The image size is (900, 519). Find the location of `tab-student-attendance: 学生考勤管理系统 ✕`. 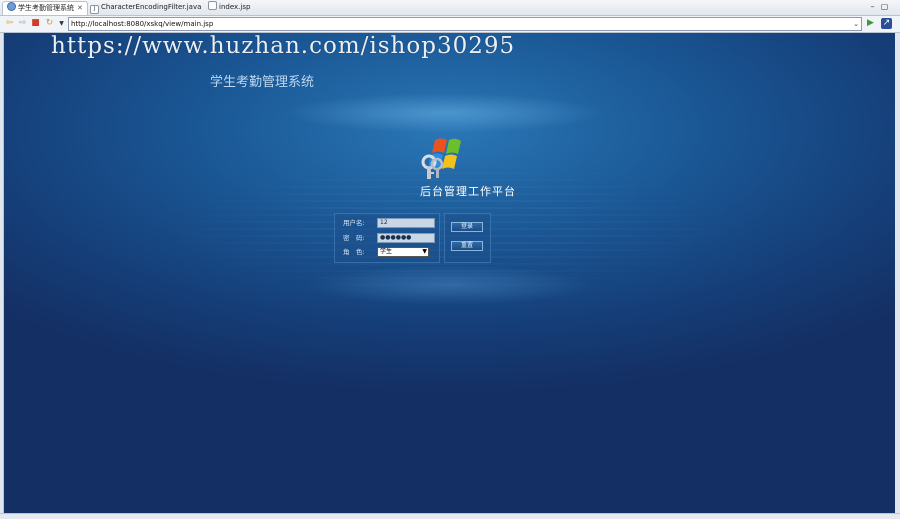

tab-student-attendance: 学生考勤管理系统 ✕ is located at coordinates (45, 8).